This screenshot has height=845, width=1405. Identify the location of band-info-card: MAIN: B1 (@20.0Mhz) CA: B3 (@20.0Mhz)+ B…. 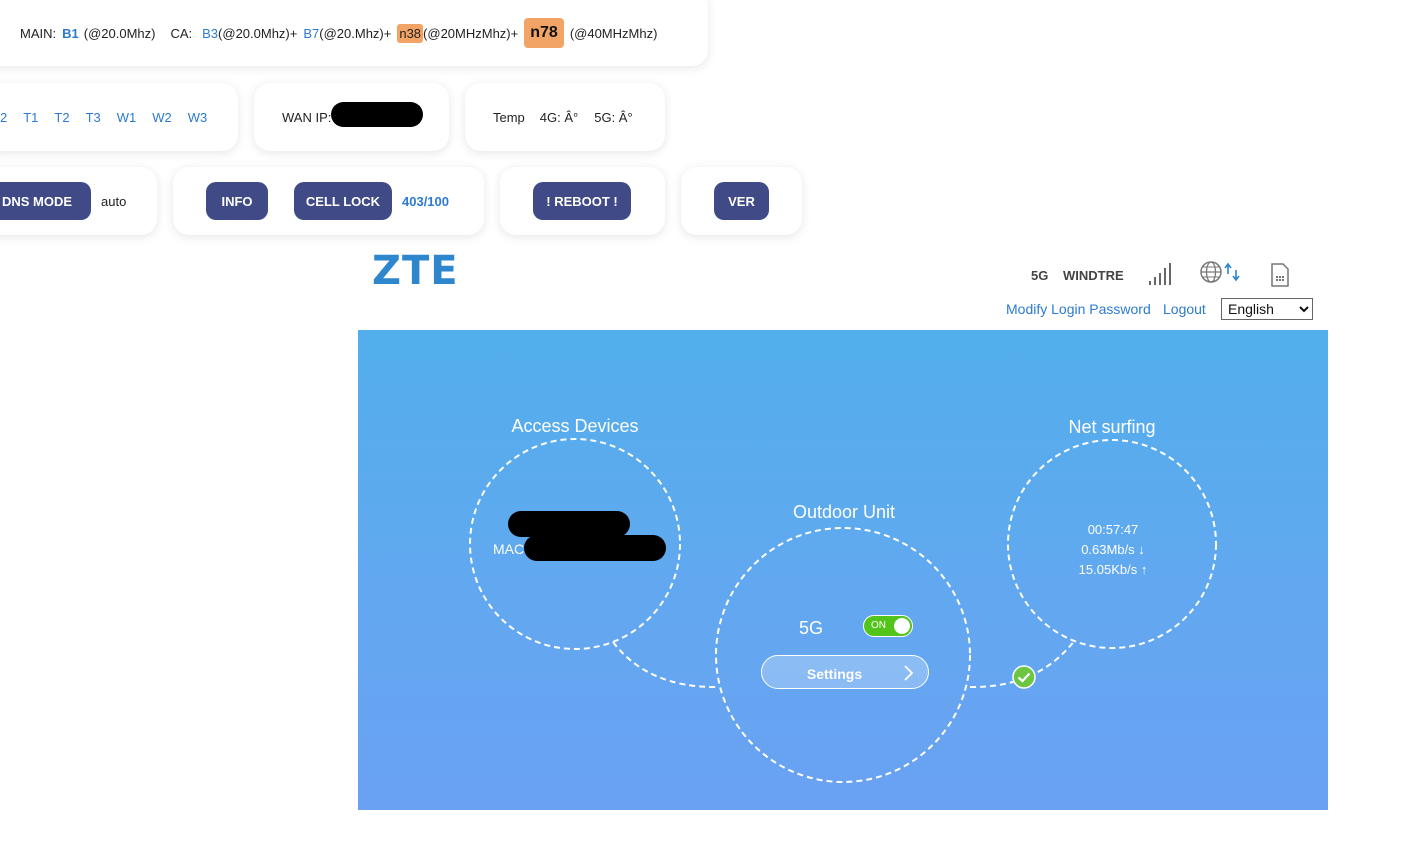
(354, 33).